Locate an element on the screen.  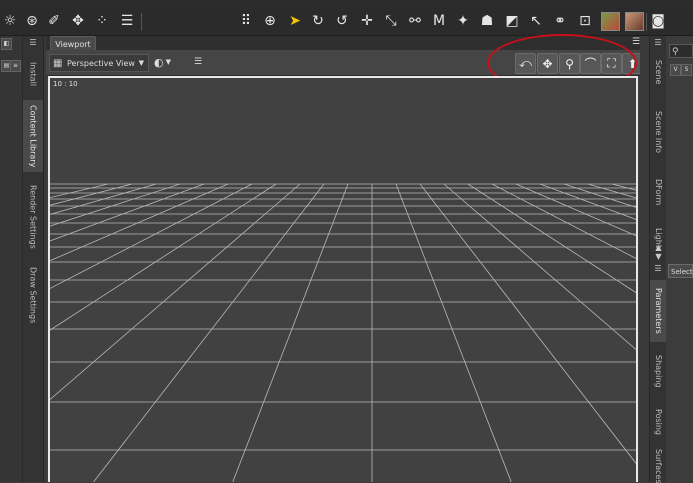
pointer-icon: ➤ is located at coordinates (295, 21).